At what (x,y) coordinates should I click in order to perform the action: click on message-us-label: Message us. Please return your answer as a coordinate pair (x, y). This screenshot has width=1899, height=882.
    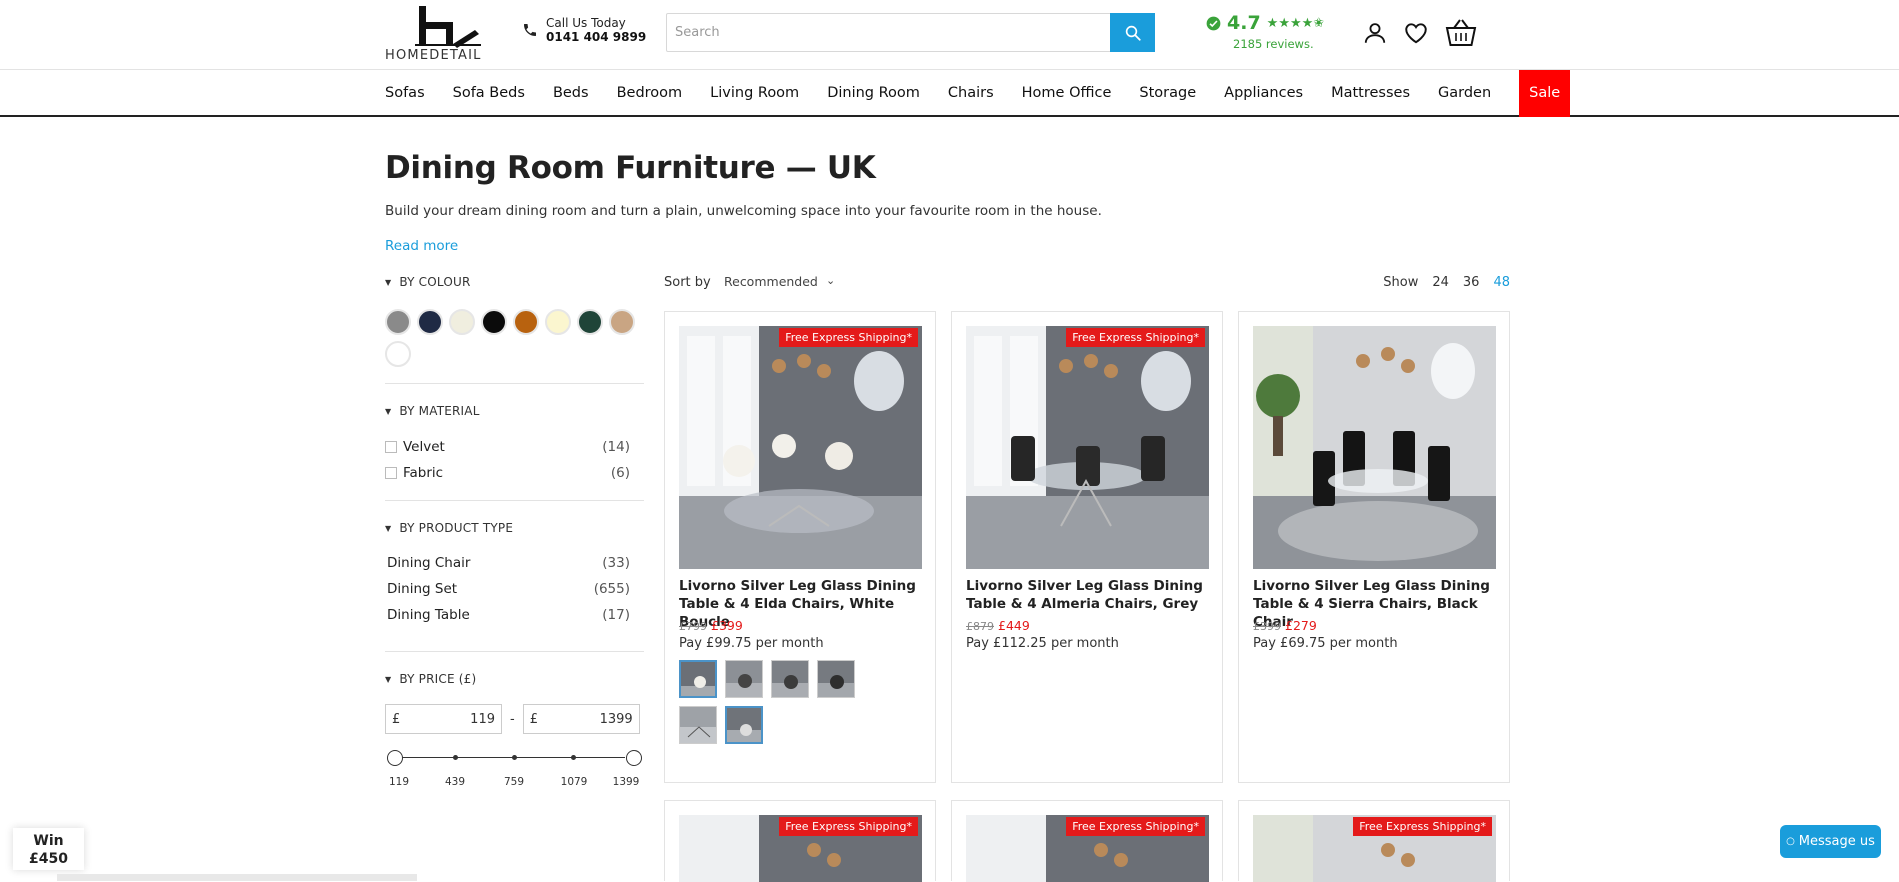
    Looking at the image, I should click on (1836, 841).